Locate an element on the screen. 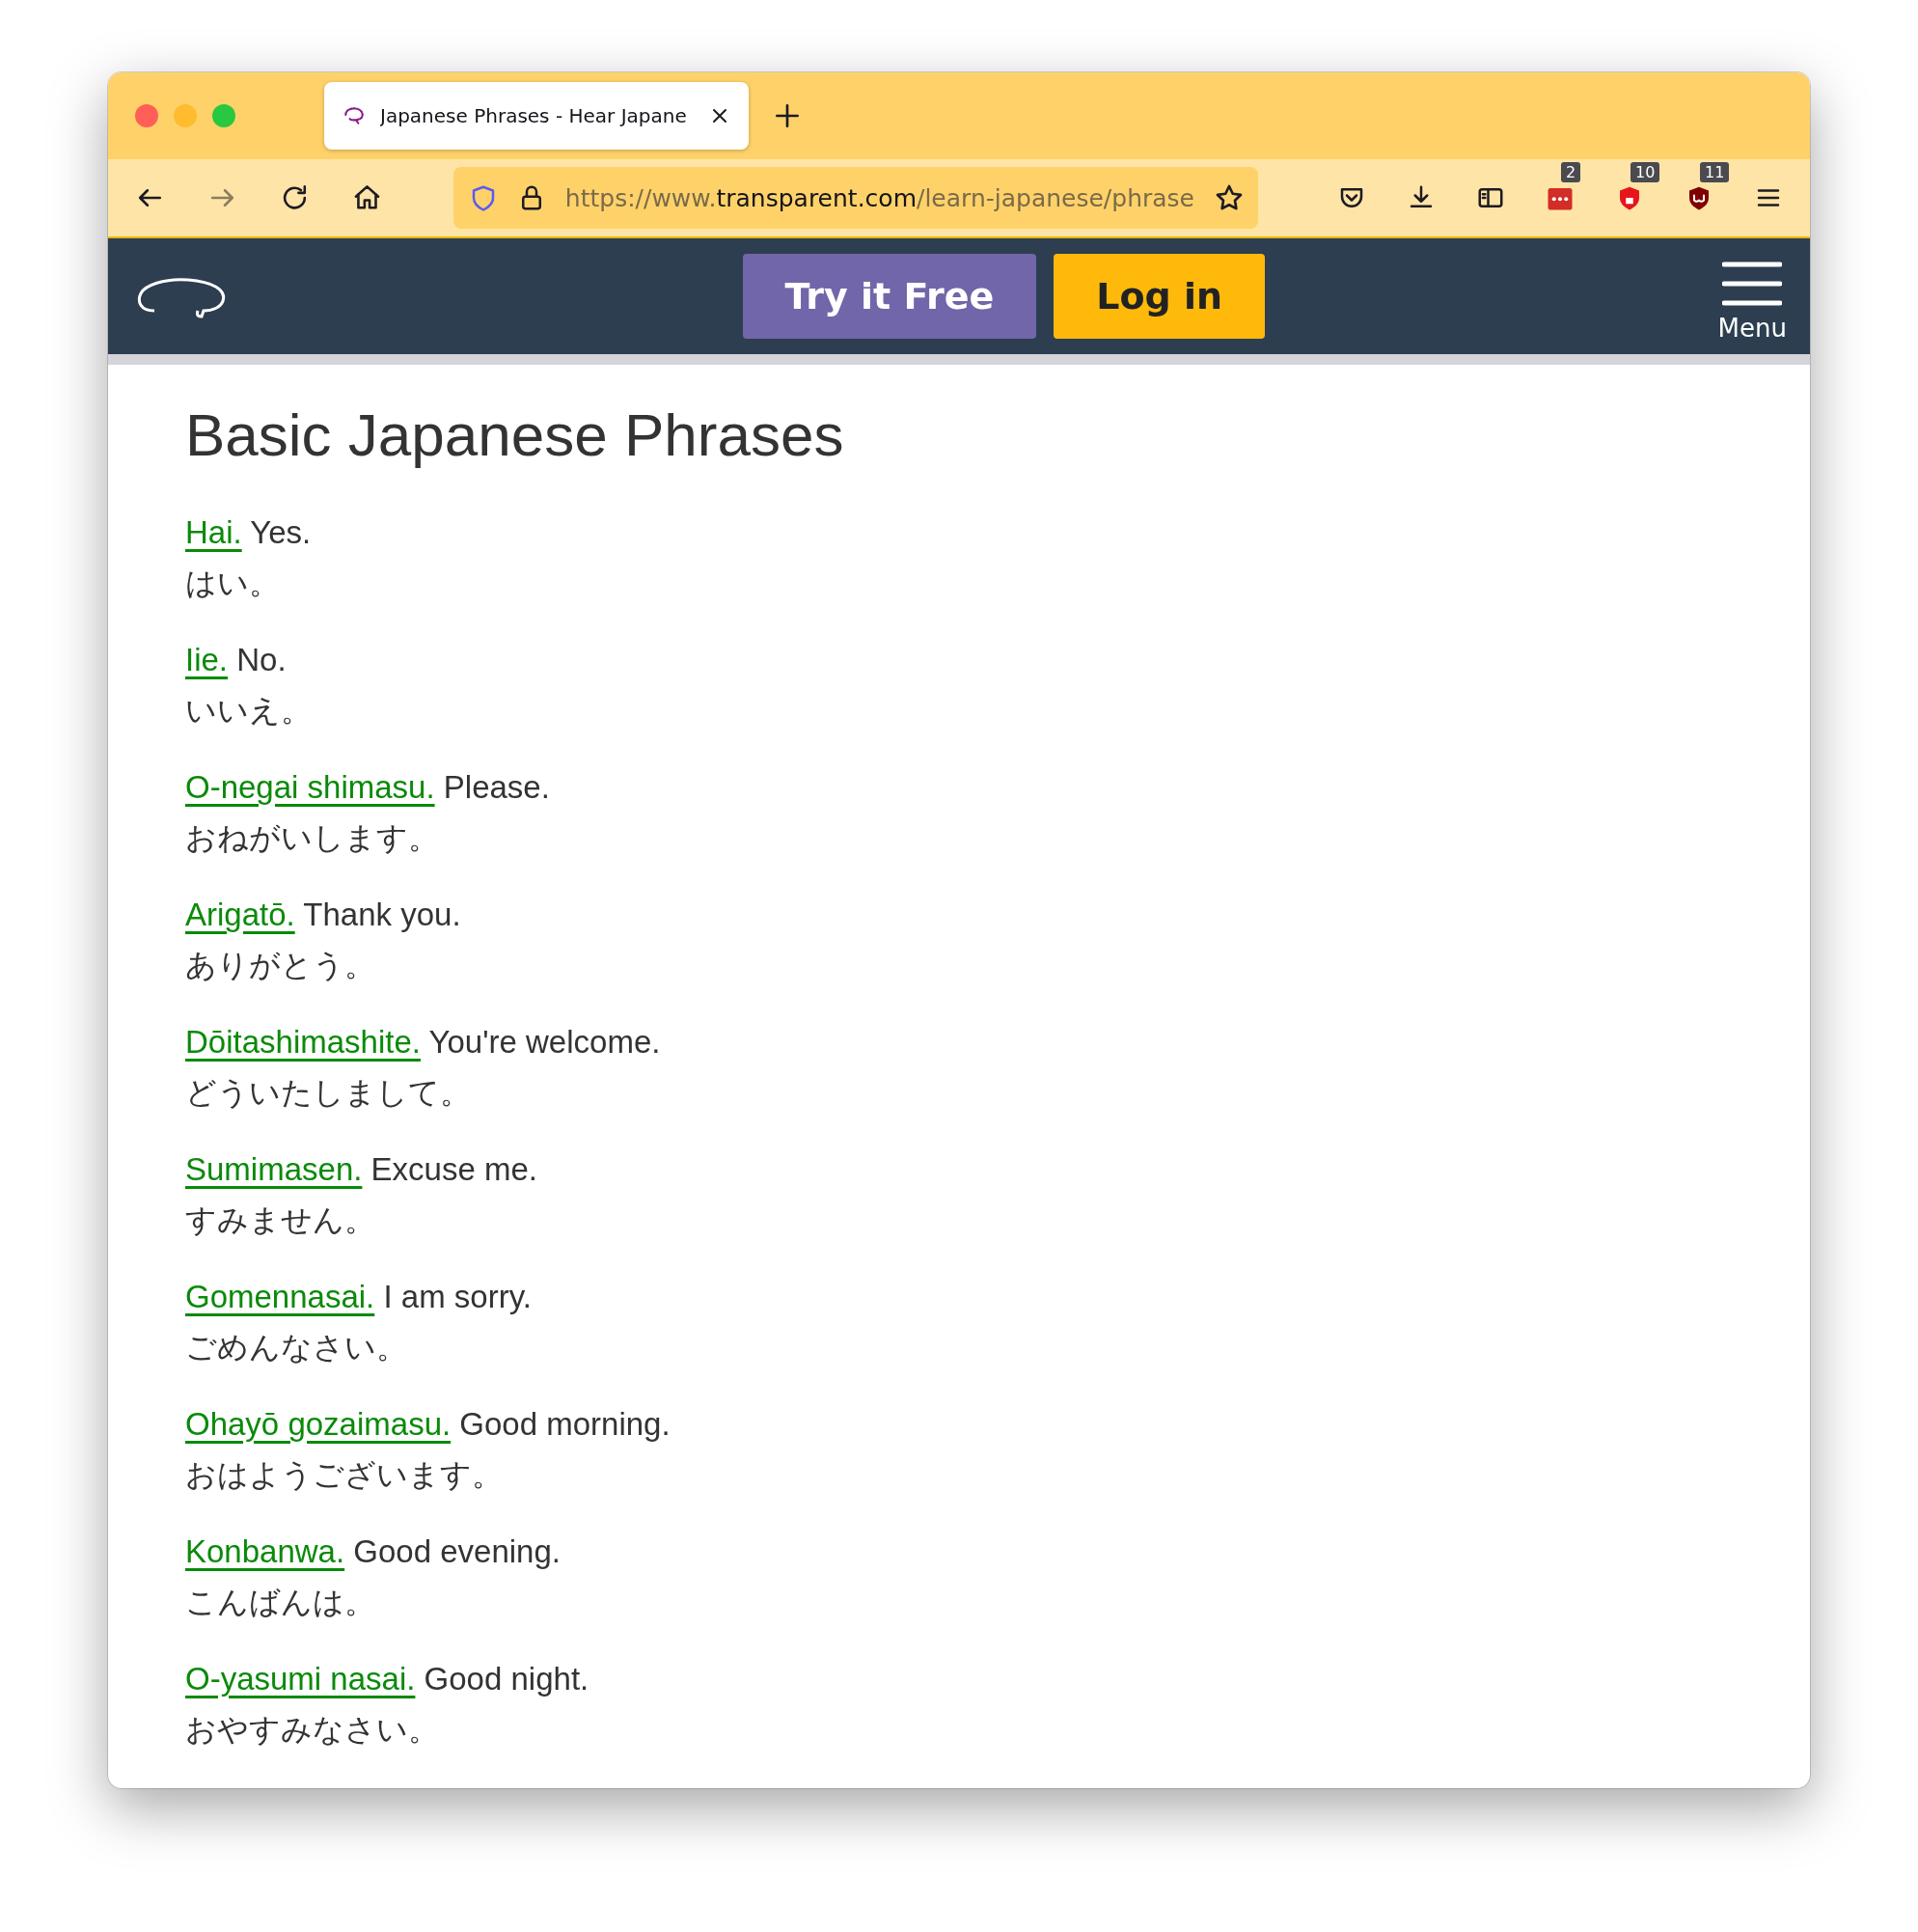 Image resolution: width=1918 pixels, height=1932 pixels. login-button: Log in is located at coordinates (1160, 296).